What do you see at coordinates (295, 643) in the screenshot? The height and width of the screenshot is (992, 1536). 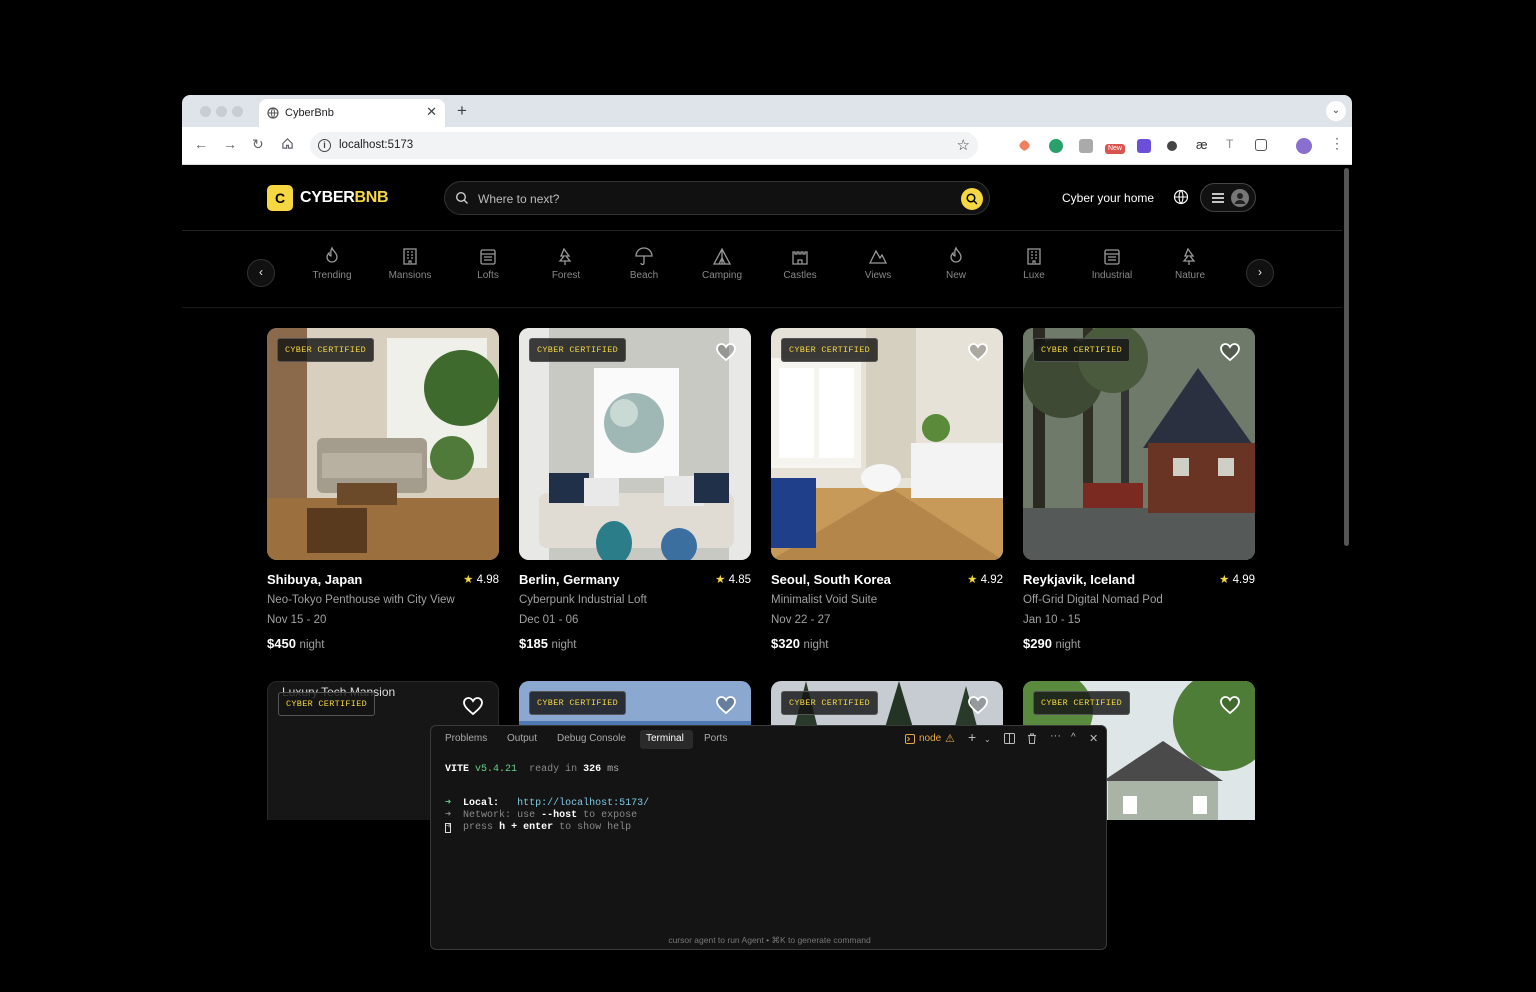 I see `listing-price: $450 night` at bounding box center [295, 643].